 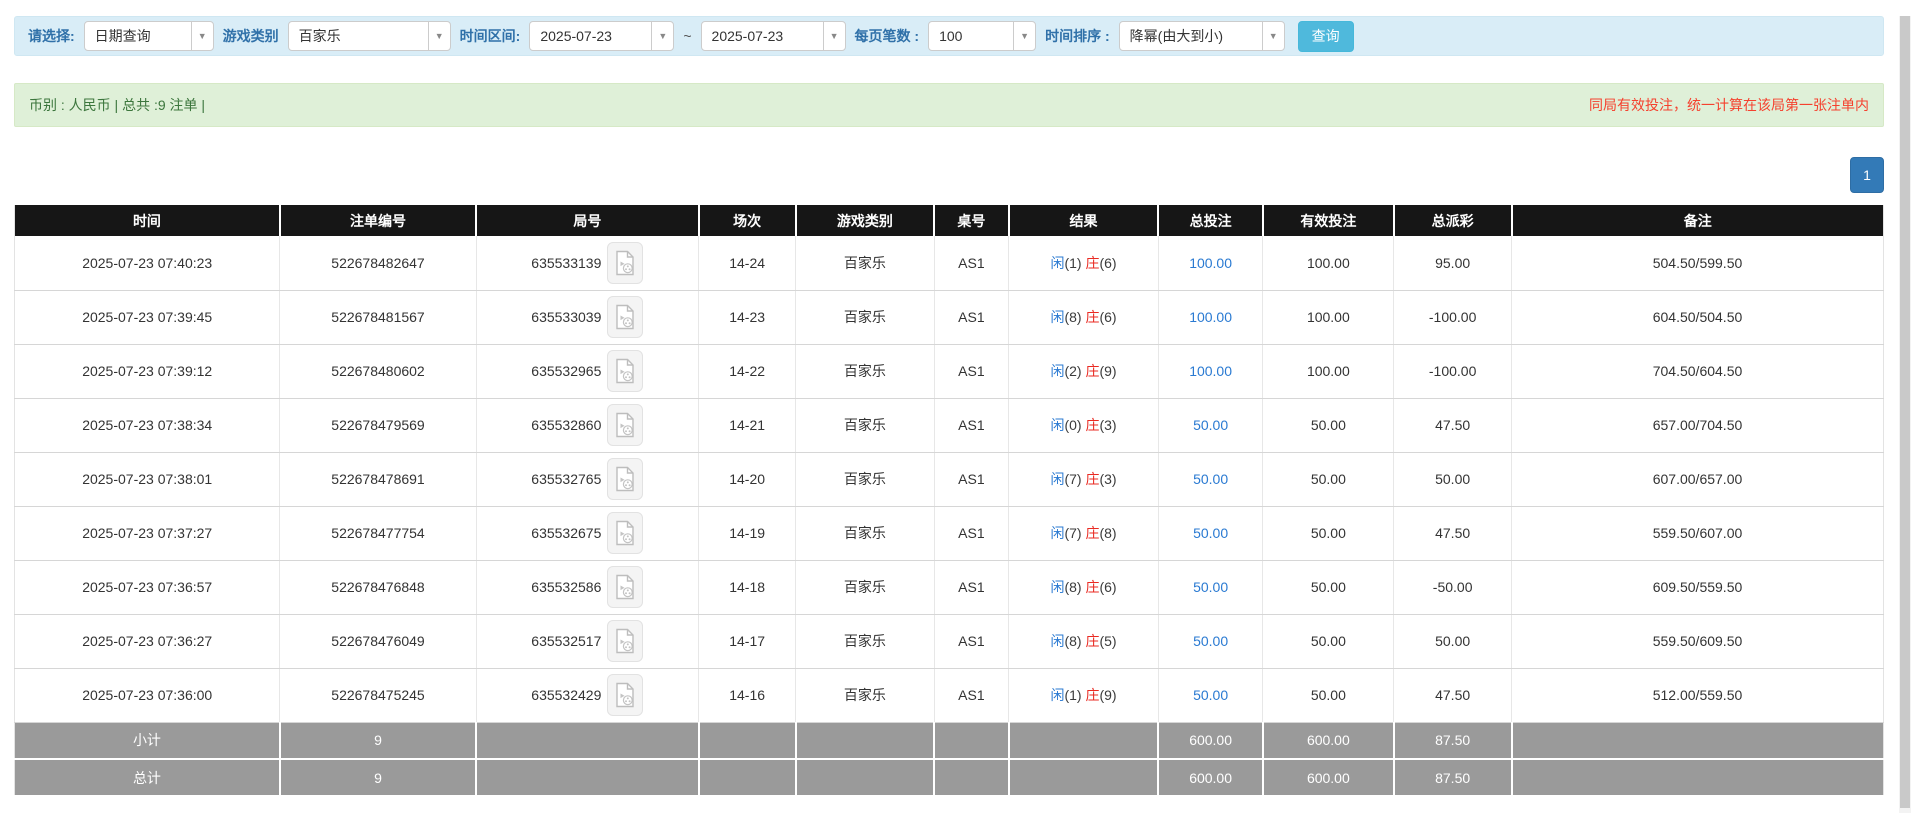 I want to click on cell-round-id: 635532965, so click(x=588, y=371).